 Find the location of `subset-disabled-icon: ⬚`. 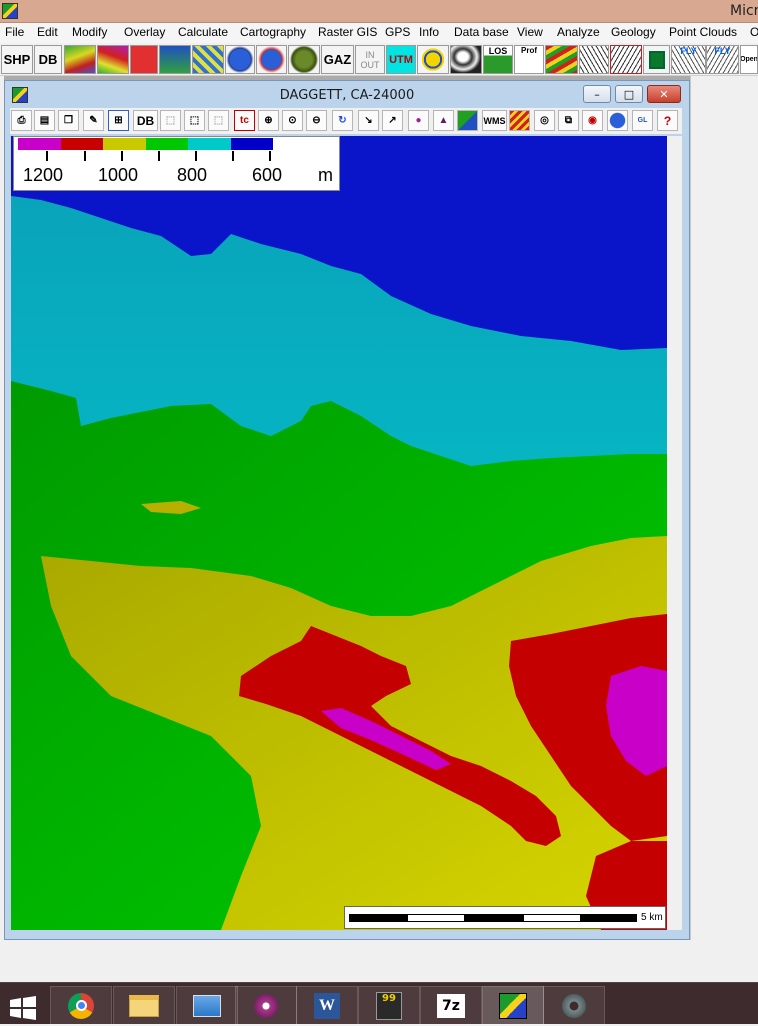

subset-disabled-icon: ⬚ is located at coordinates (218, 120).